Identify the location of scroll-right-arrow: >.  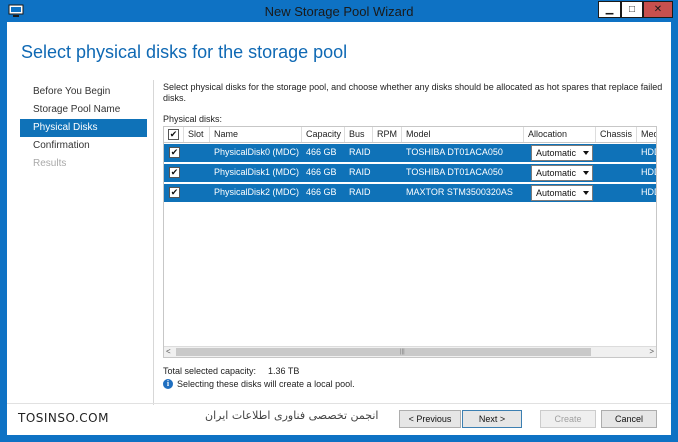
(651, 352).